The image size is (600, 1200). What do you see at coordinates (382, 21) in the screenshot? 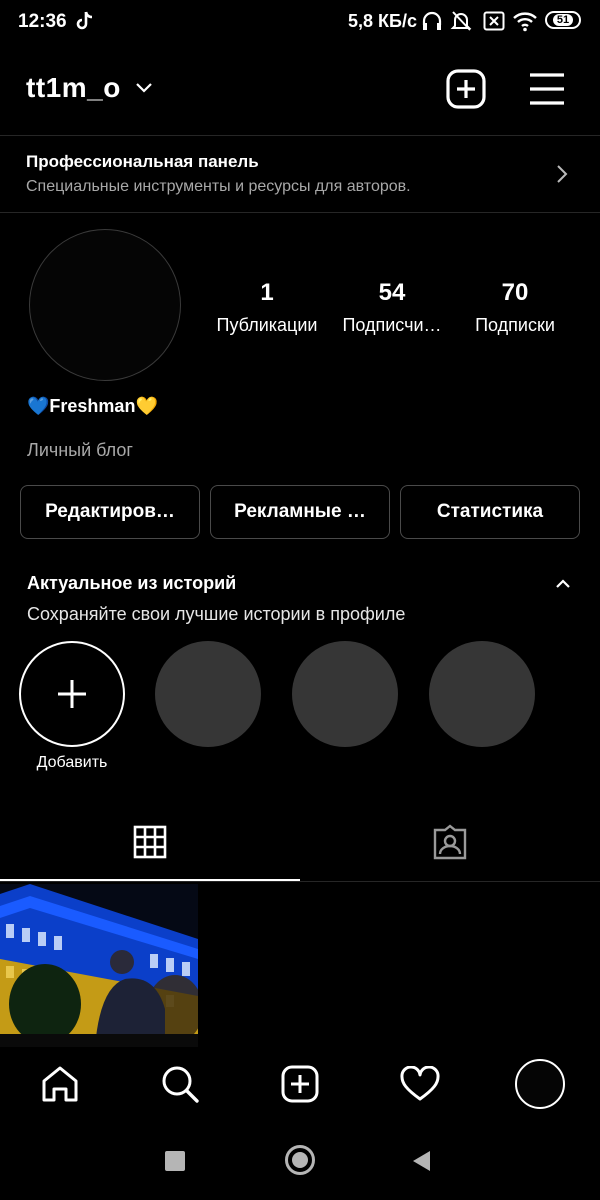
I see `network-speed: 5,8 КБ/с` at bounding box center [382, 21].